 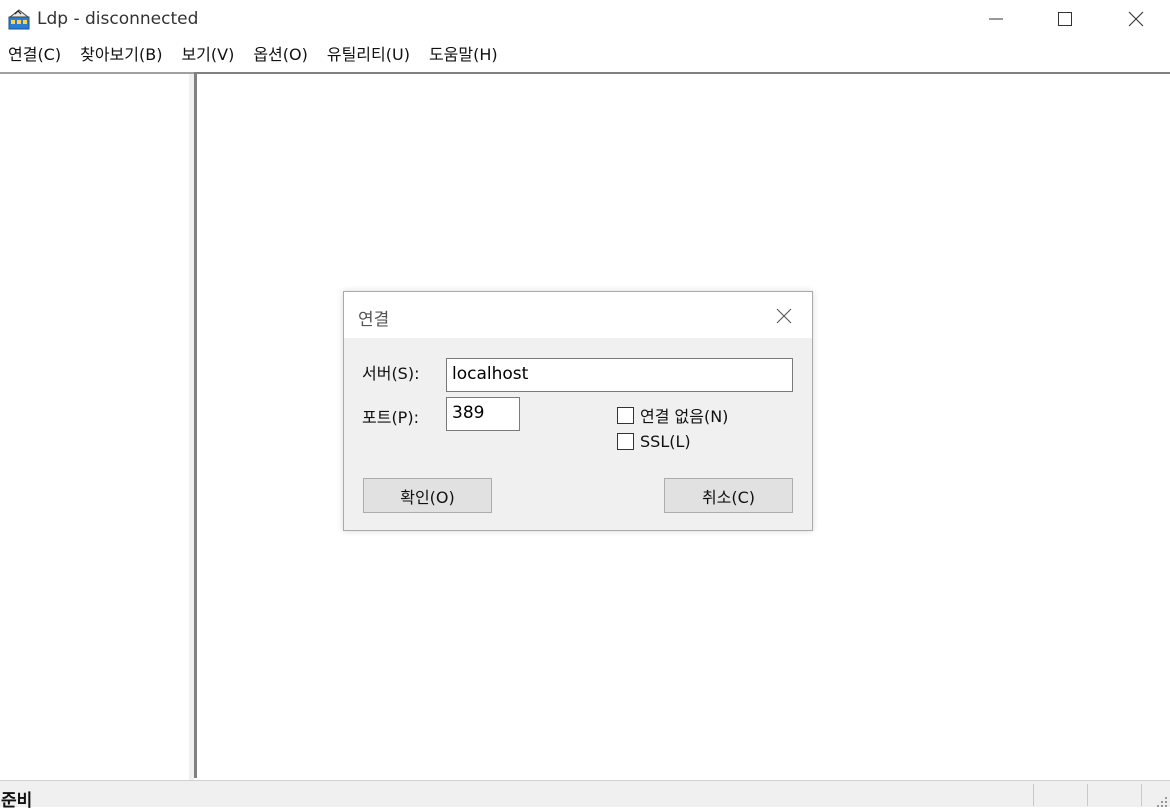 What do you see at coordinates (465, 55) in the screenshot?
I see `menu-help: 도움말(H)` at bounding box center [465, 55].